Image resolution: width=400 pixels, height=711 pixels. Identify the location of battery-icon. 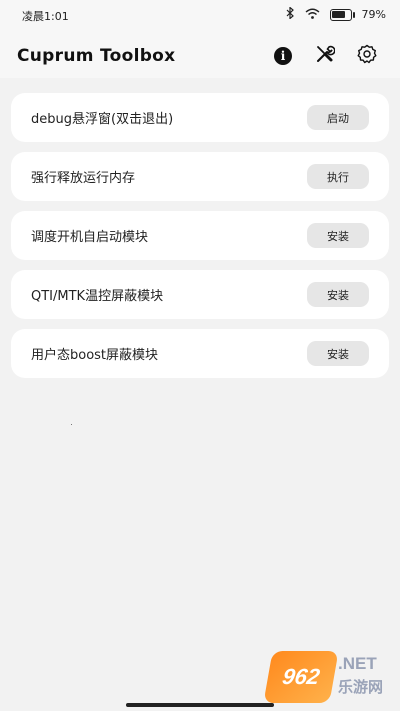
(342, 14).